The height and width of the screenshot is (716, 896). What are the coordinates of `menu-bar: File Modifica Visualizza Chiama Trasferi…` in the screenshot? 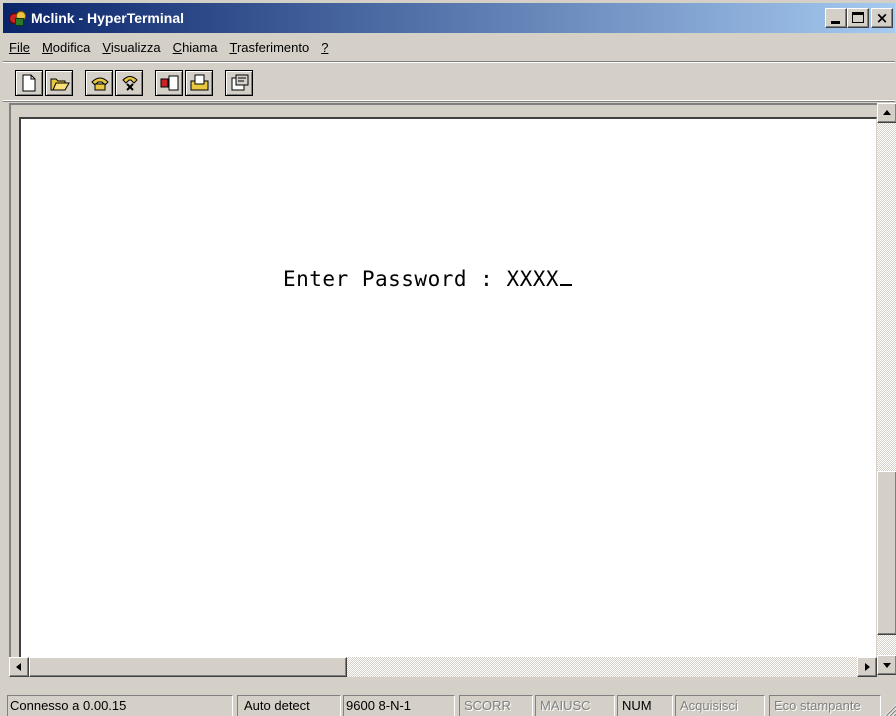 It's located at (168, 48).